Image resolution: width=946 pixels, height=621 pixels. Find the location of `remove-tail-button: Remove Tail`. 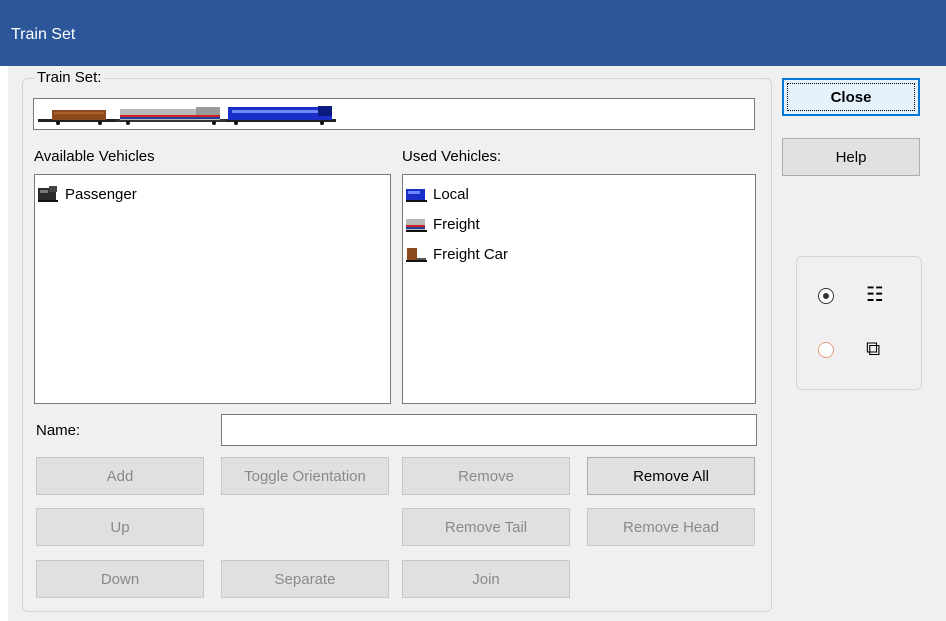

remove-tail-button: Remove Tail is located at coordinates (486, 527).